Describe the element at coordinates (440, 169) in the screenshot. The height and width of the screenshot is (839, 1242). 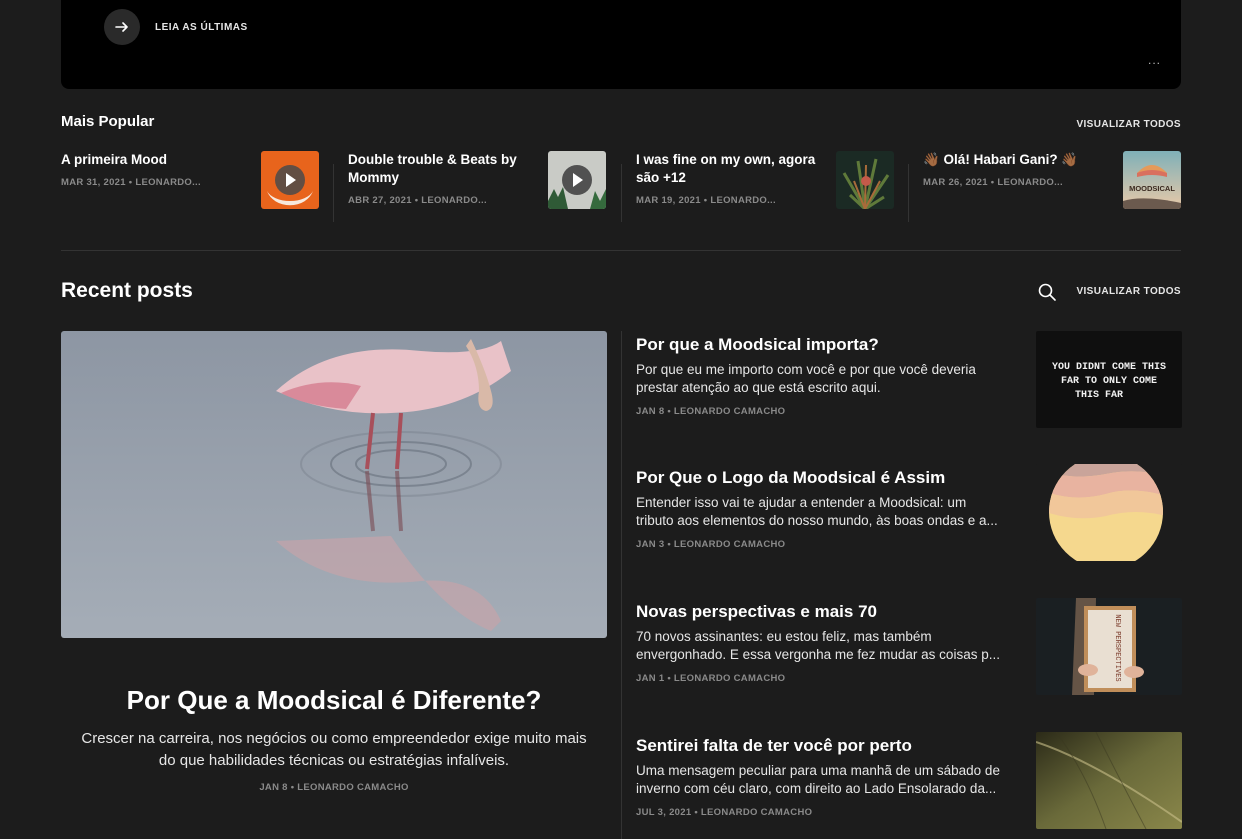
I see `popular-item-title: Double trouble & Beats by Mommy` at that location.